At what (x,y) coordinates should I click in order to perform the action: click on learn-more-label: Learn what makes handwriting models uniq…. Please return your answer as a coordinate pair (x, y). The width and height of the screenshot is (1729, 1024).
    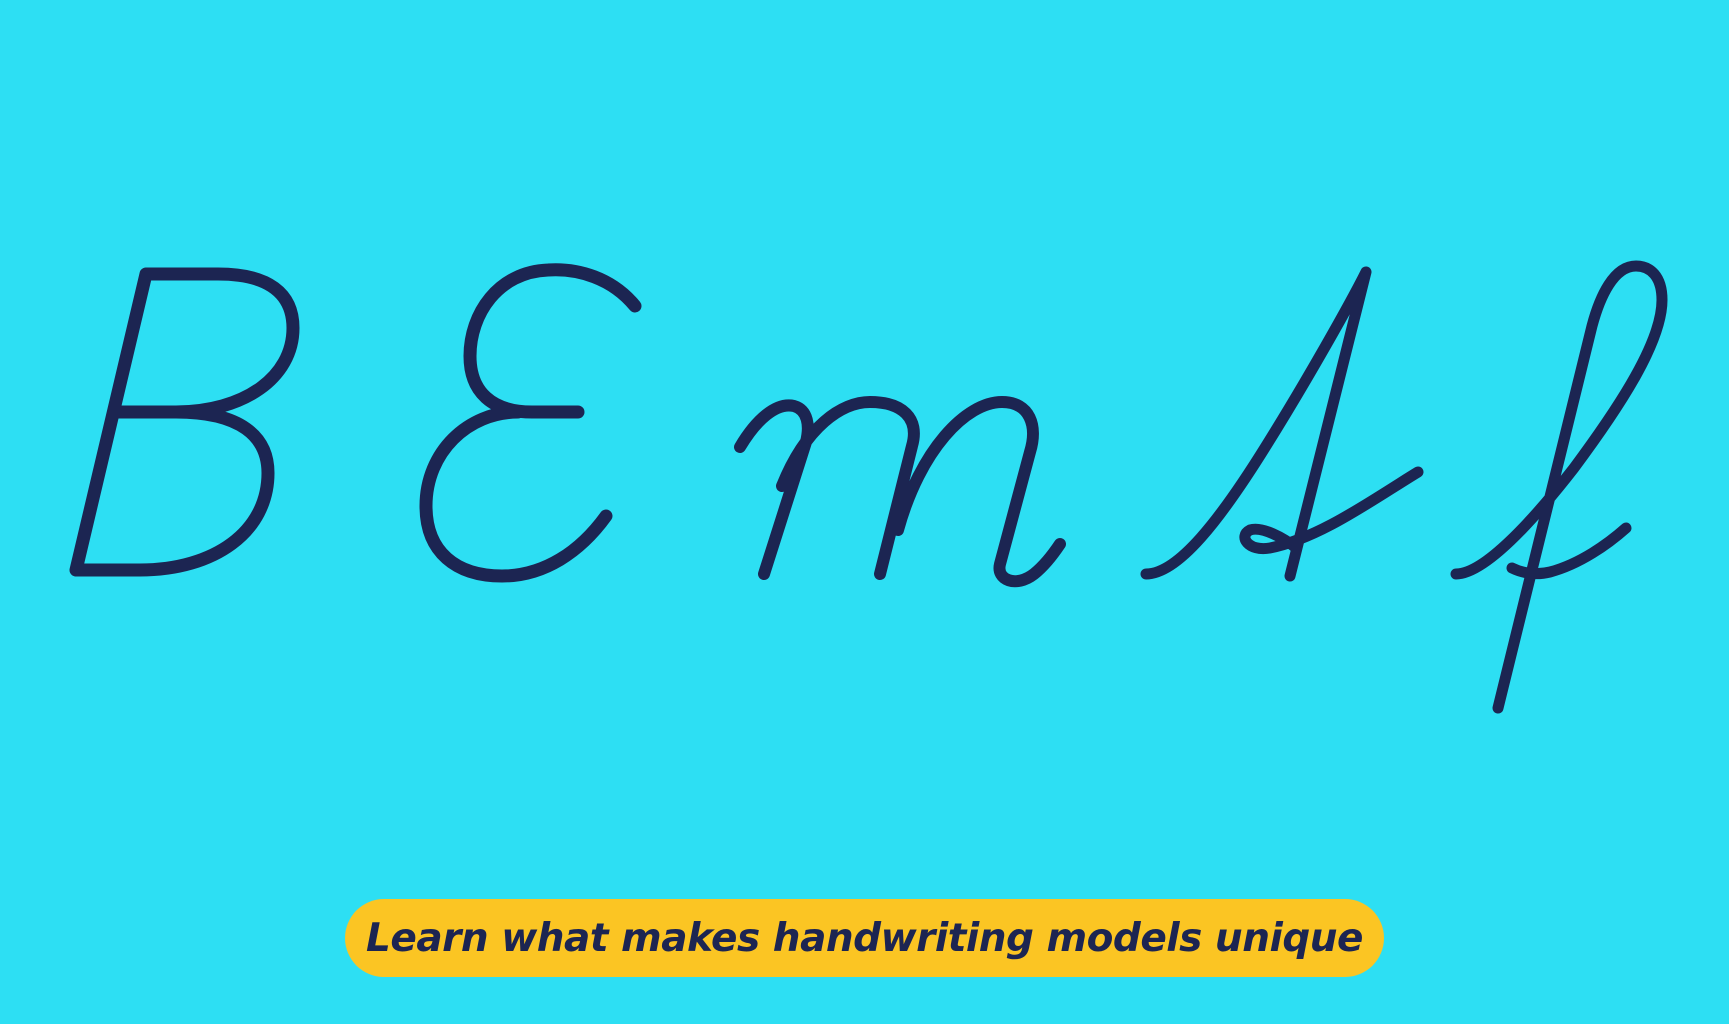
    Looking at the image, I should click on (864, 938).